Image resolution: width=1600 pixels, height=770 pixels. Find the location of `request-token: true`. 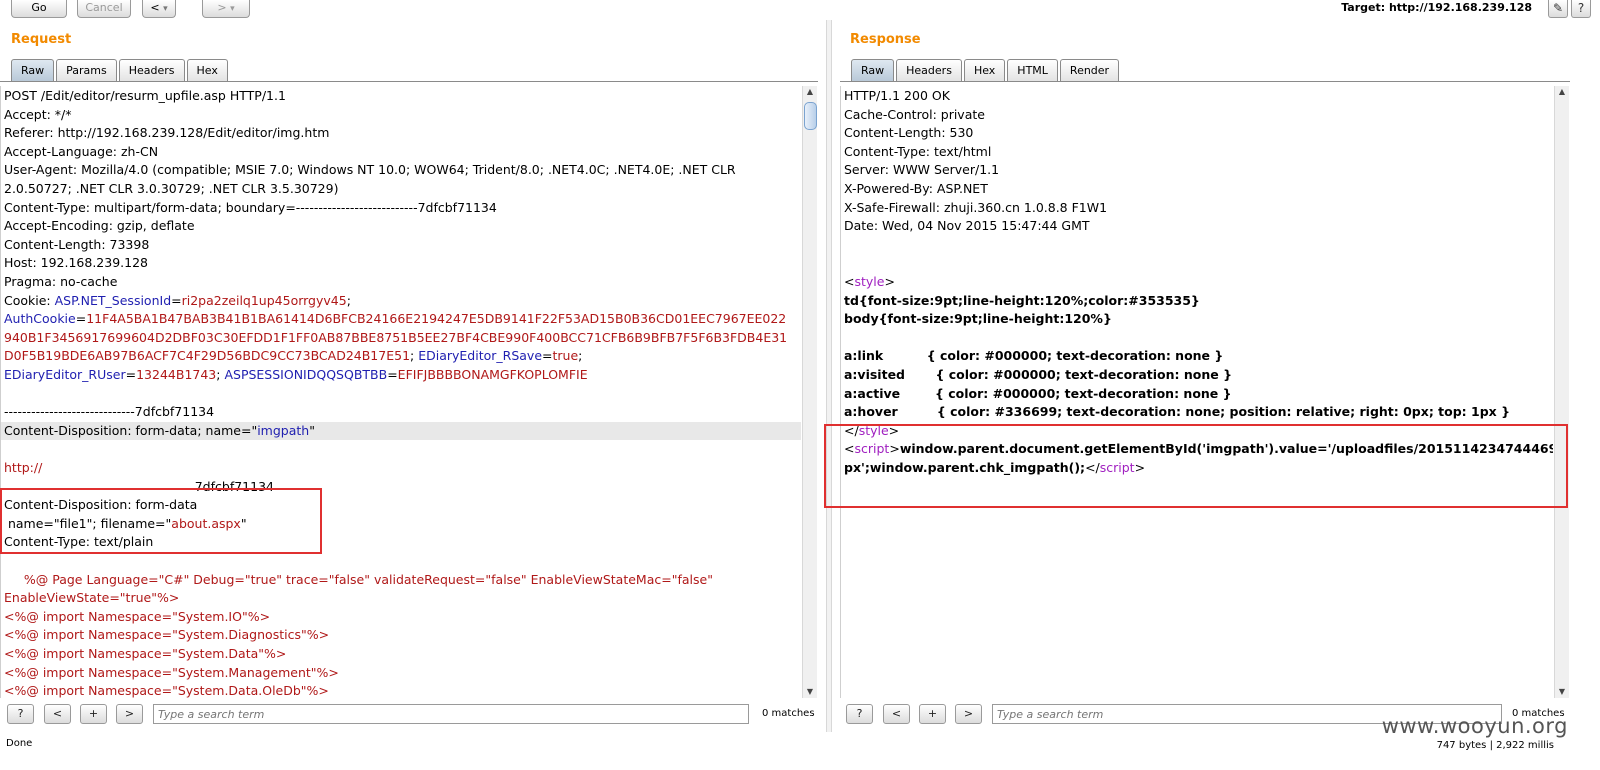

request-token: true is located at coordinates (565, 356).